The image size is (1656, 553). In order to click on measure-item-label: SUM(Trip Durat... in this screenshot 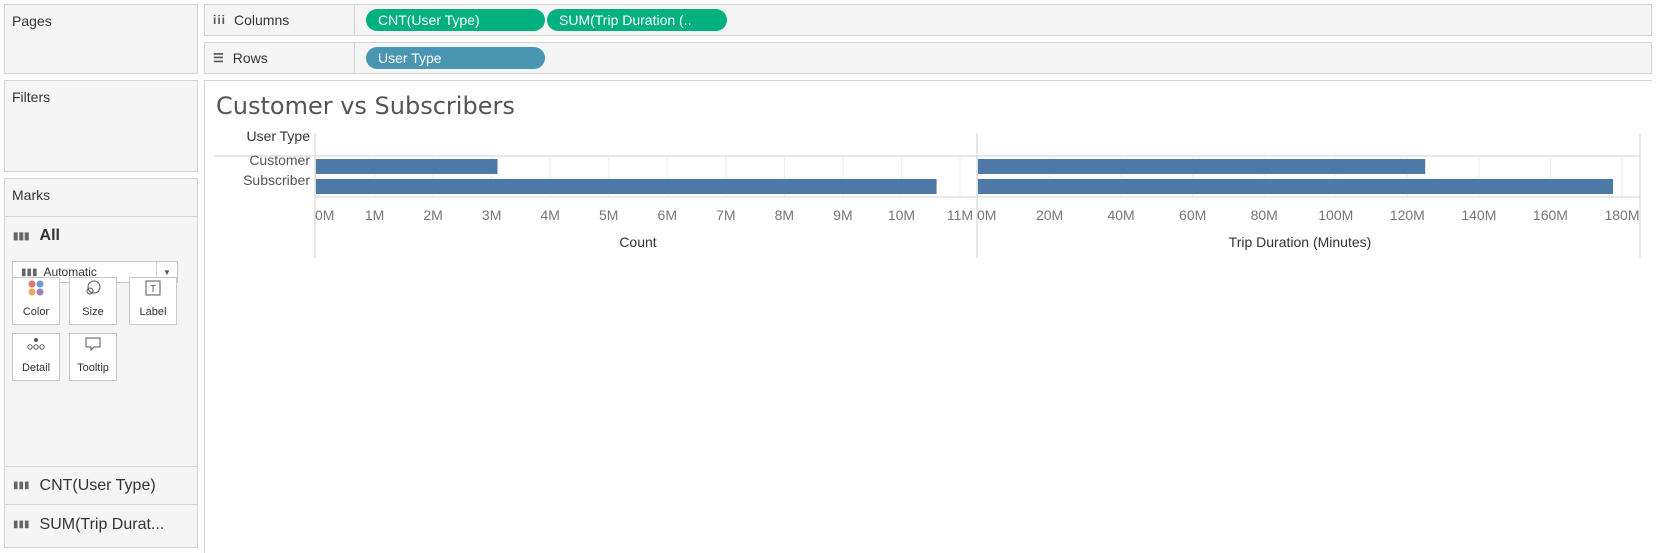, I will do `click(102, 524)`.